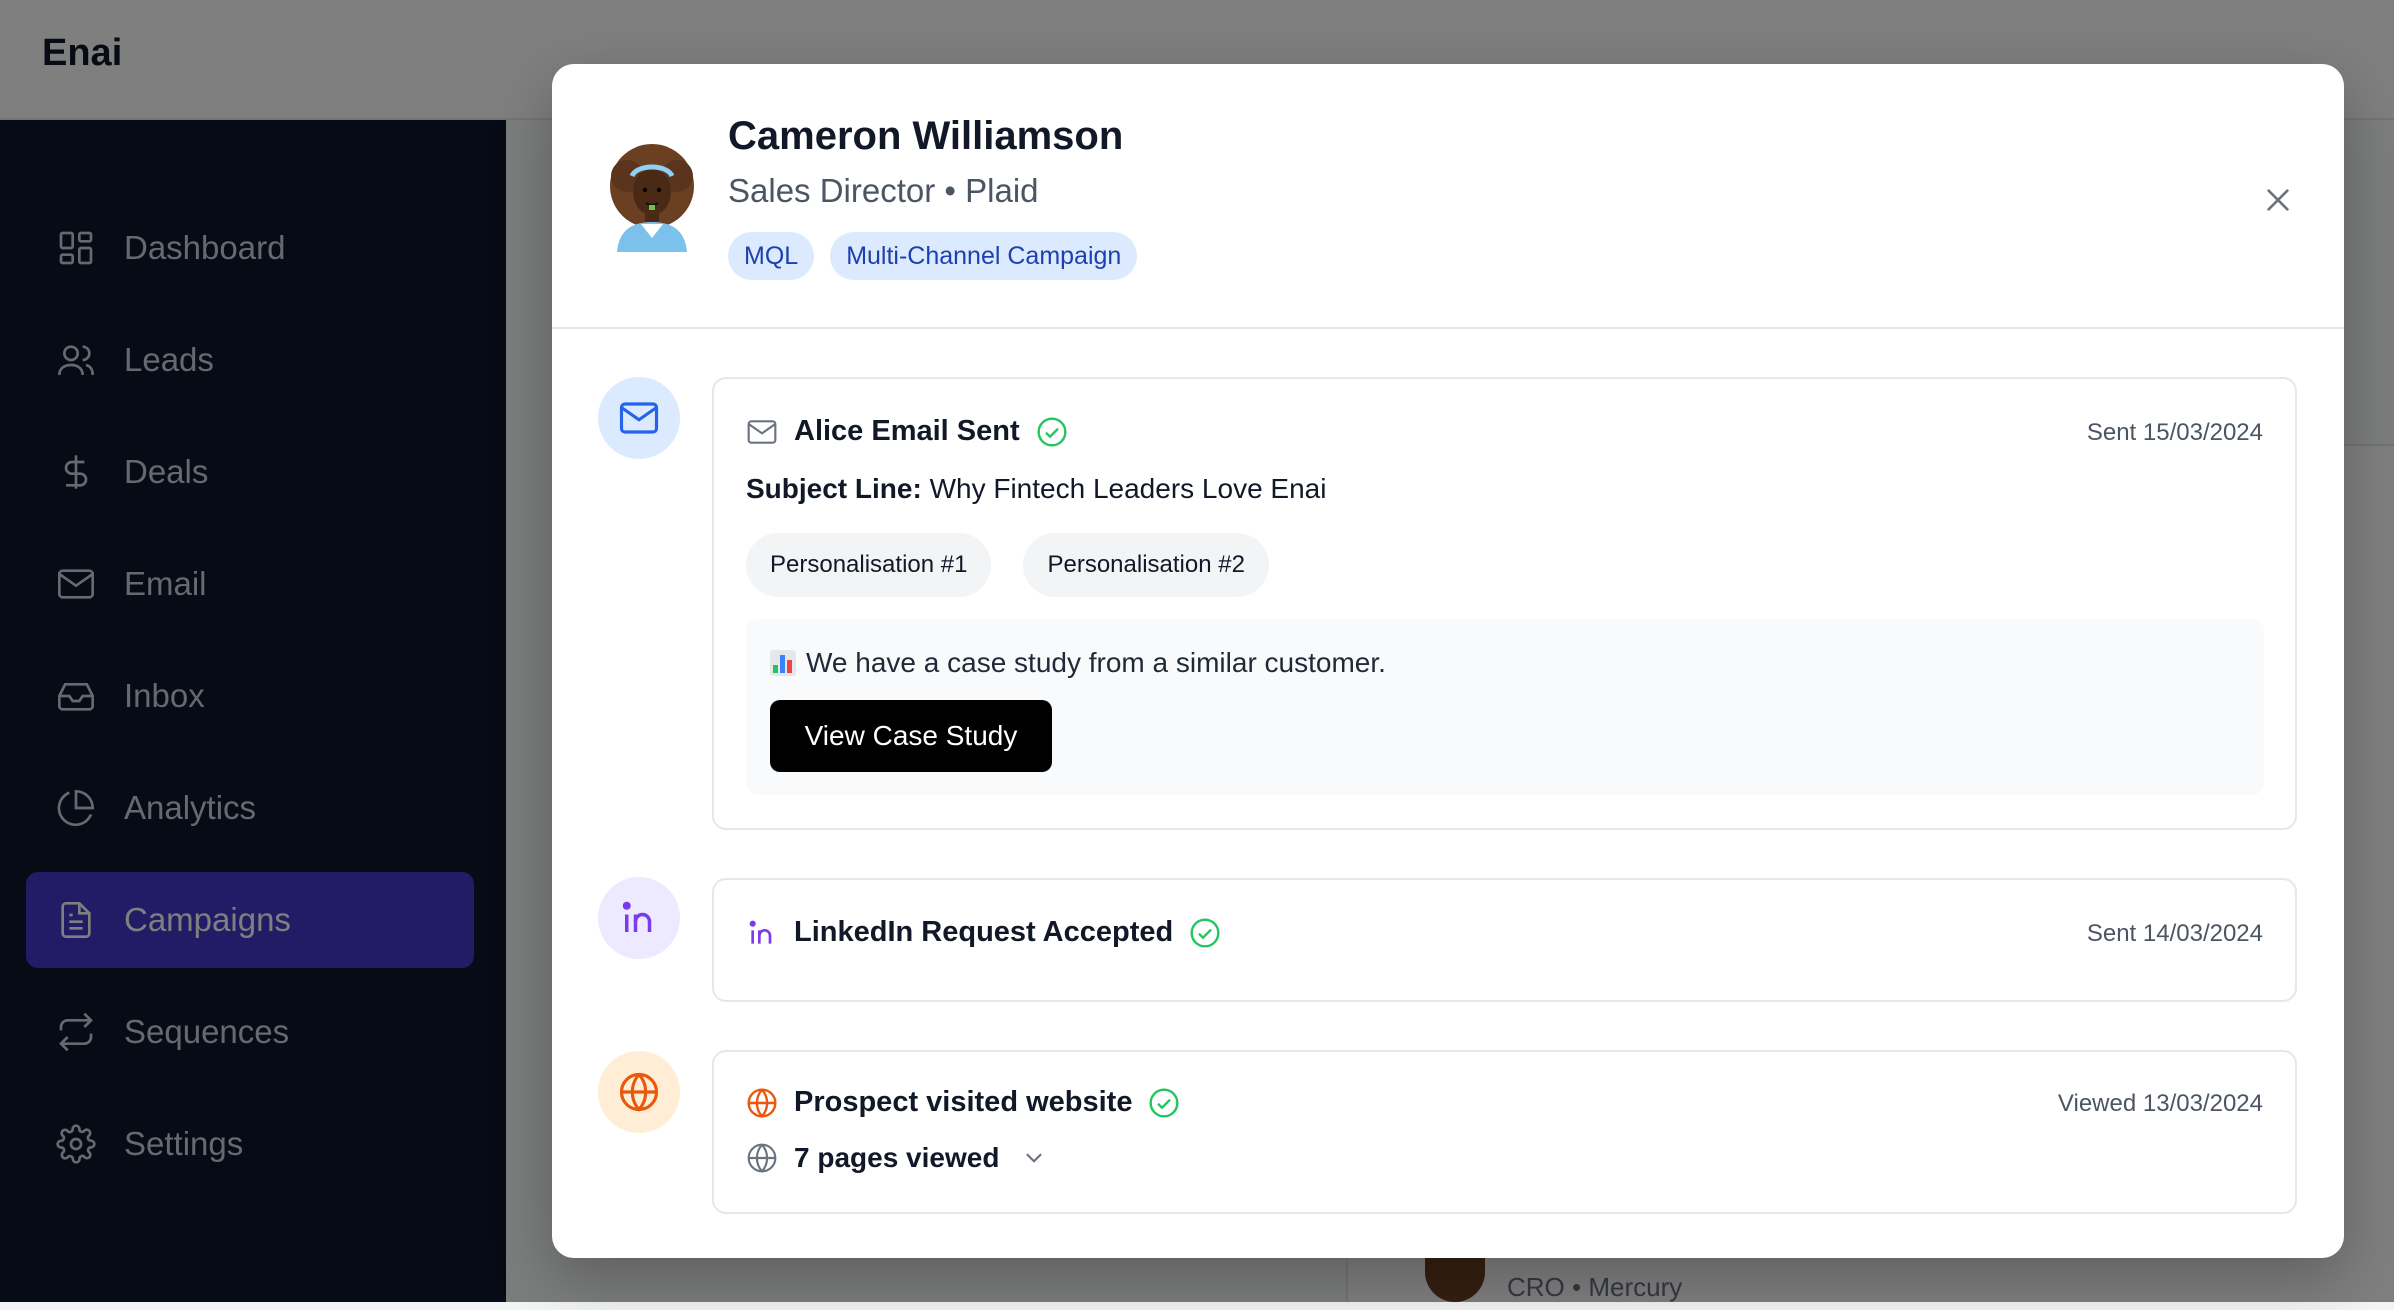 The height and width of the screenshot is (1310, 2394). I want to click on pages-viewed-toggle: 7 pages viewed, so click(896, 1158).